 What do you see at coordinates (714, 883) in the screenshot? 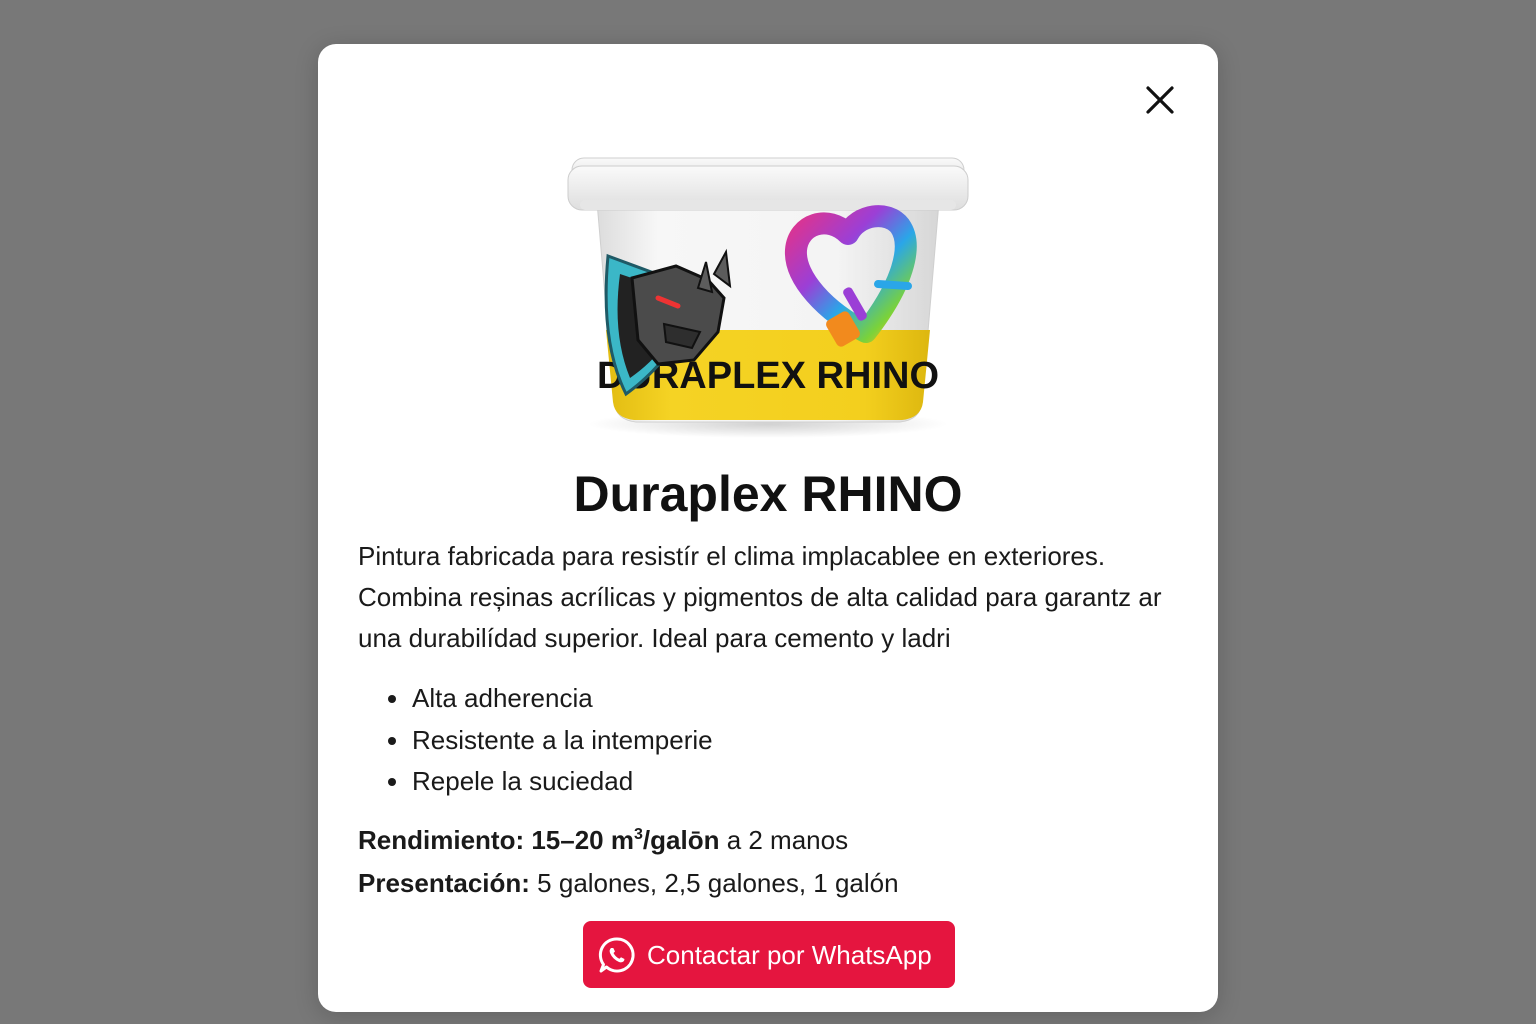
I see `presentation-value: 5 galones, 2,5 galones, 1 galón` at bounding box center [714, 883].